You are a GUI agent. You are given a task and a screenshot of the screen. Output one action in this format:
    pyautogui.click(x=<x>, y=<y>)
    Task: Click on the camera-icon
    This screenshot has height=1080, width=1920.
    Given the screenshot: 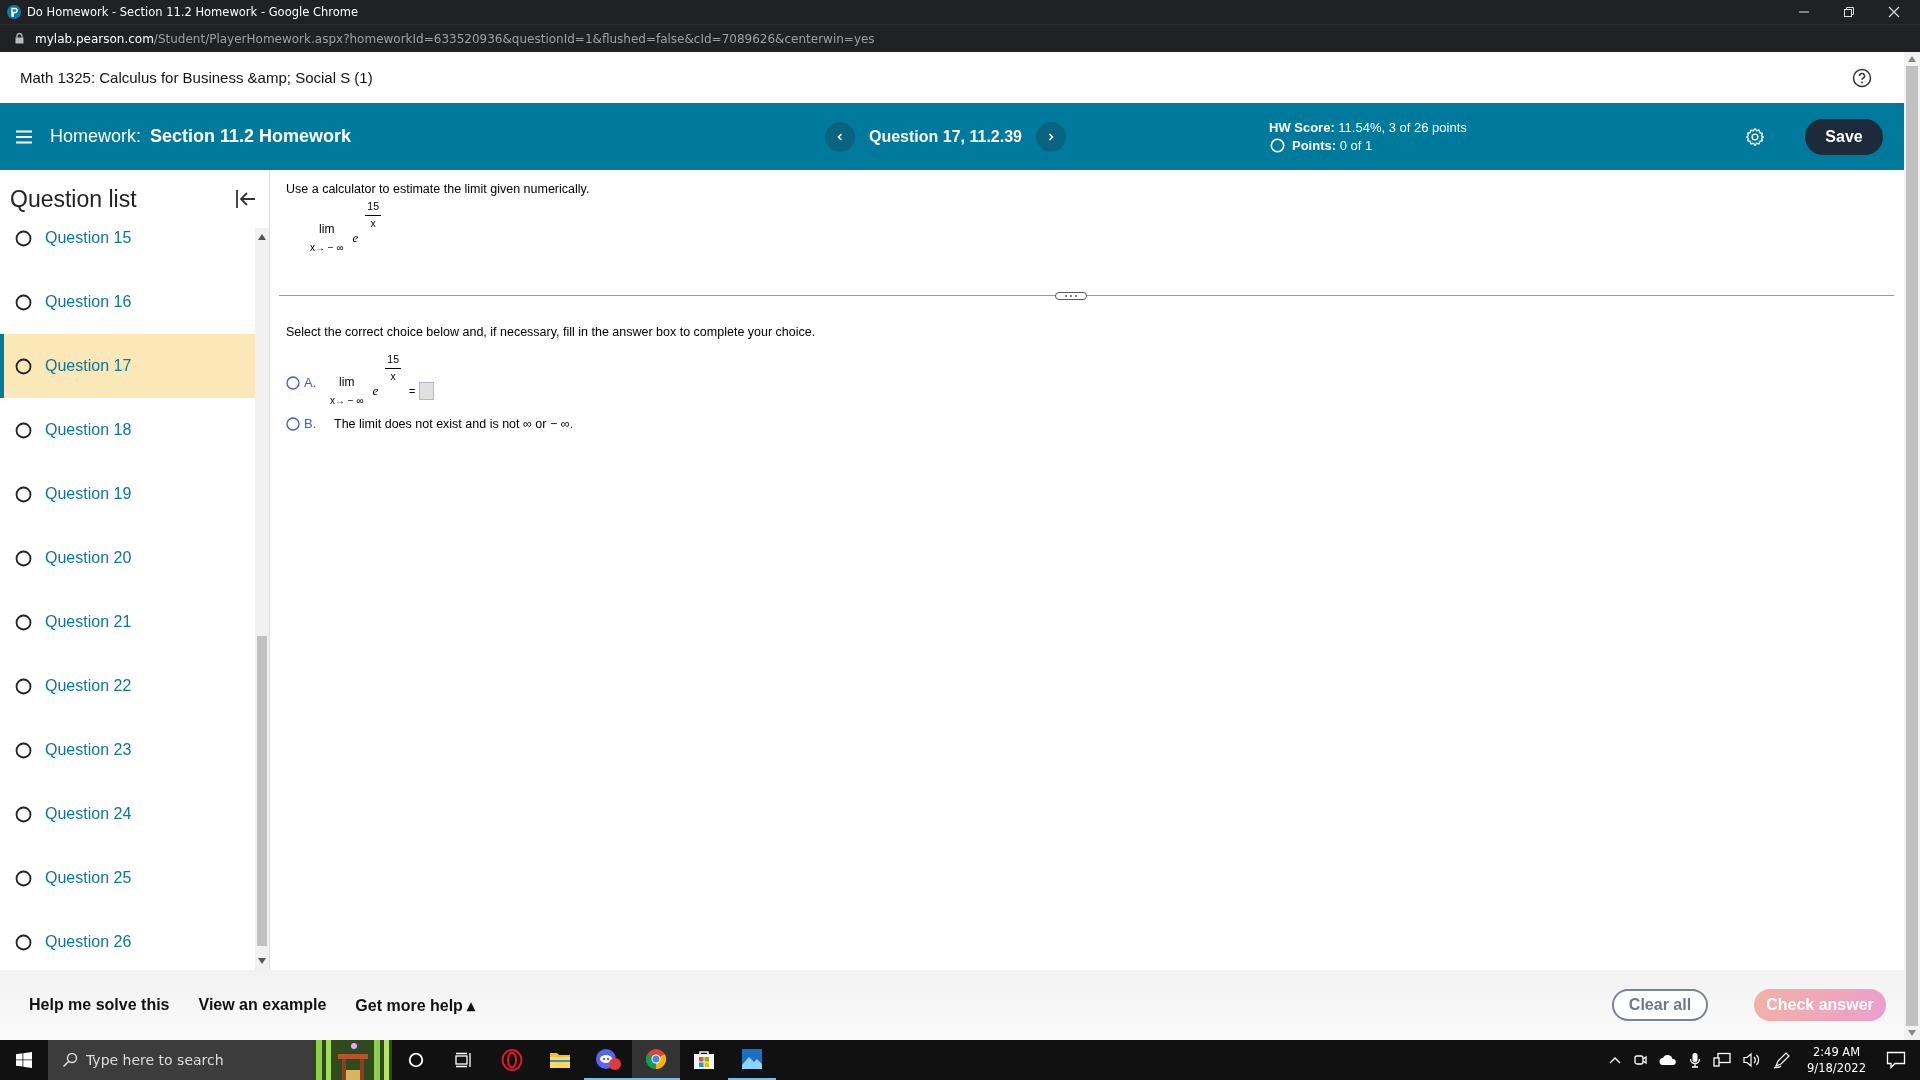 What is the action you would take?
    pyautogui.click(x=1640, y=1060)
    